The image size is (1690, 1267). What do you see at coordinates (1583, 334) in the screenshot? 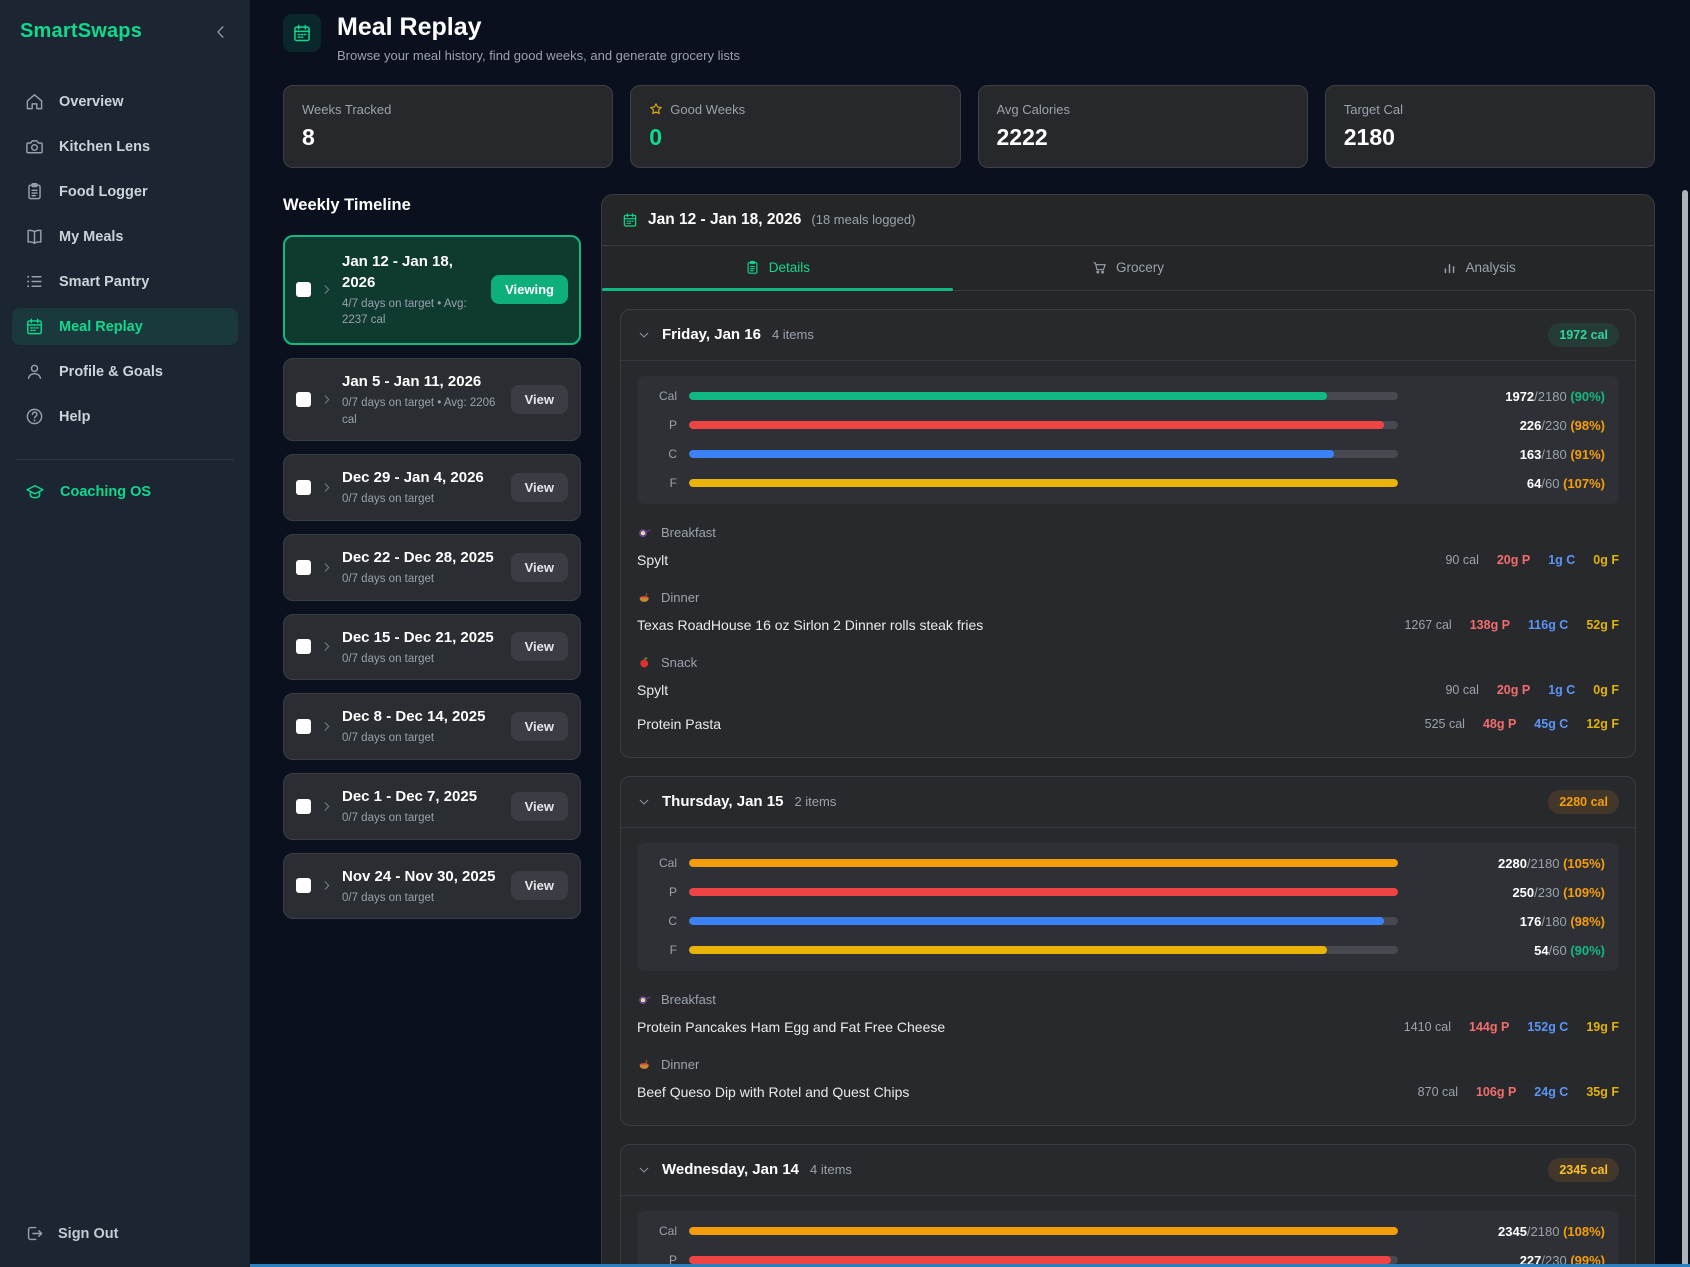
I see `day-calories-badge: 1972 cal` at bounding box center [1583, 334].